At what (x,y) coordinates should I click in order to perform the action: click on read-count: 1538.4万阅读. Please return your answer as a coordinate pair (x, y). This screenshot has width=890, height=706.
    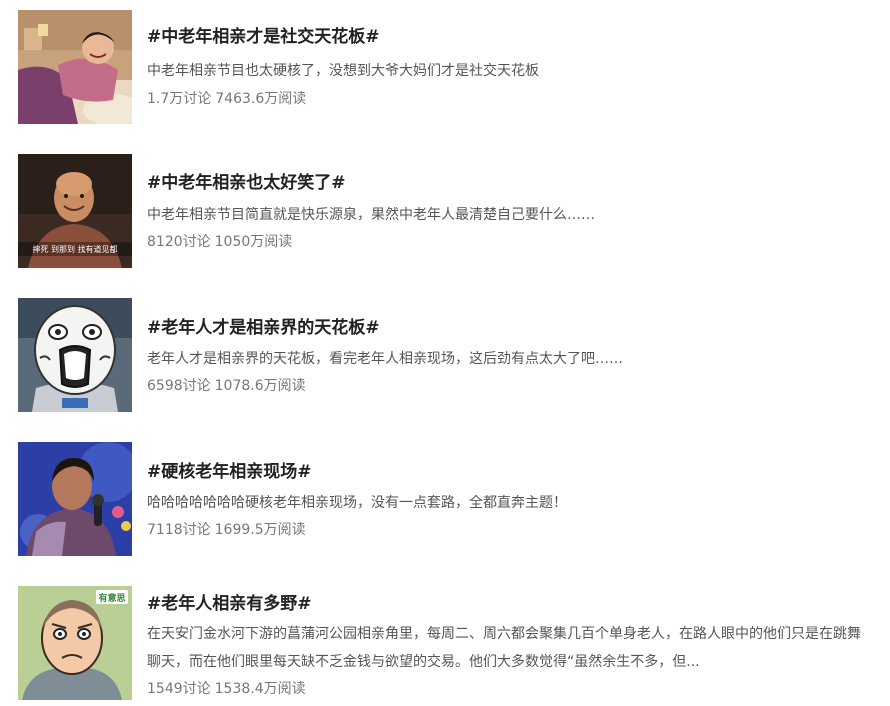
    Looking at the image, I should click on (260, 689).